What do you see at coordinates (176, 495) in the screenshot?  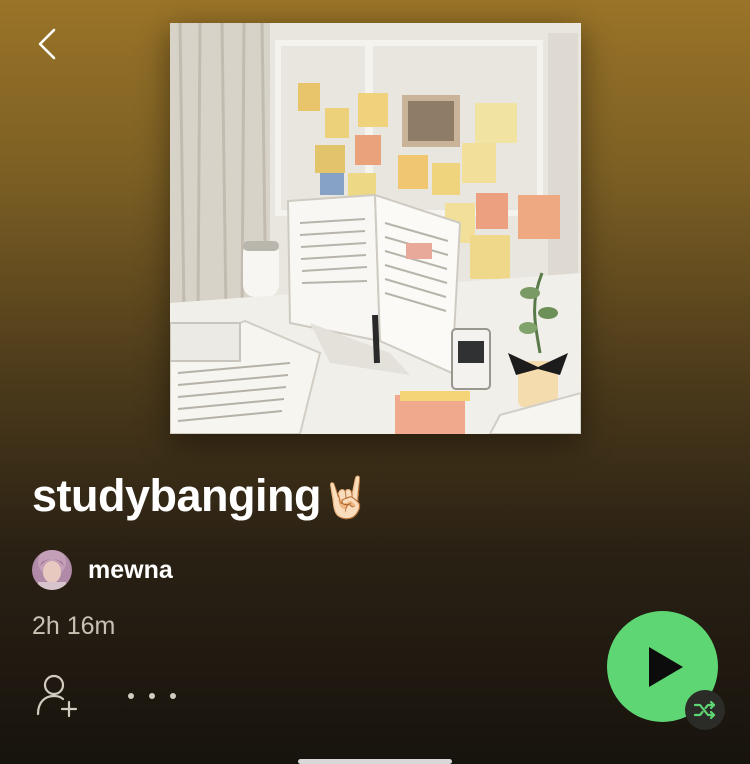 I see `playlist-title-text: studybanging` at bounding box center [176, 495].